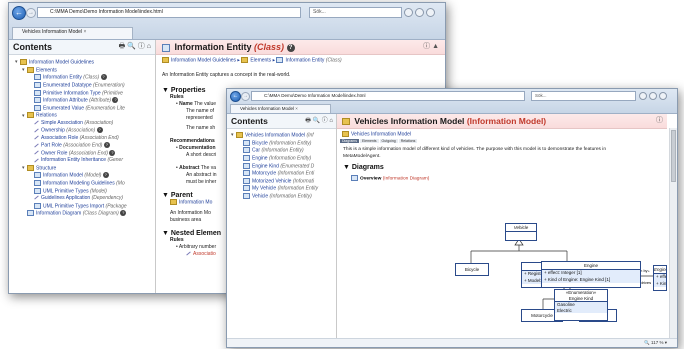 The image size is (684, 349). Describe the element at coordinates (85, 198) in the screenshot. I see `tree-item: Guidelines Application (Dependency)` at that location.